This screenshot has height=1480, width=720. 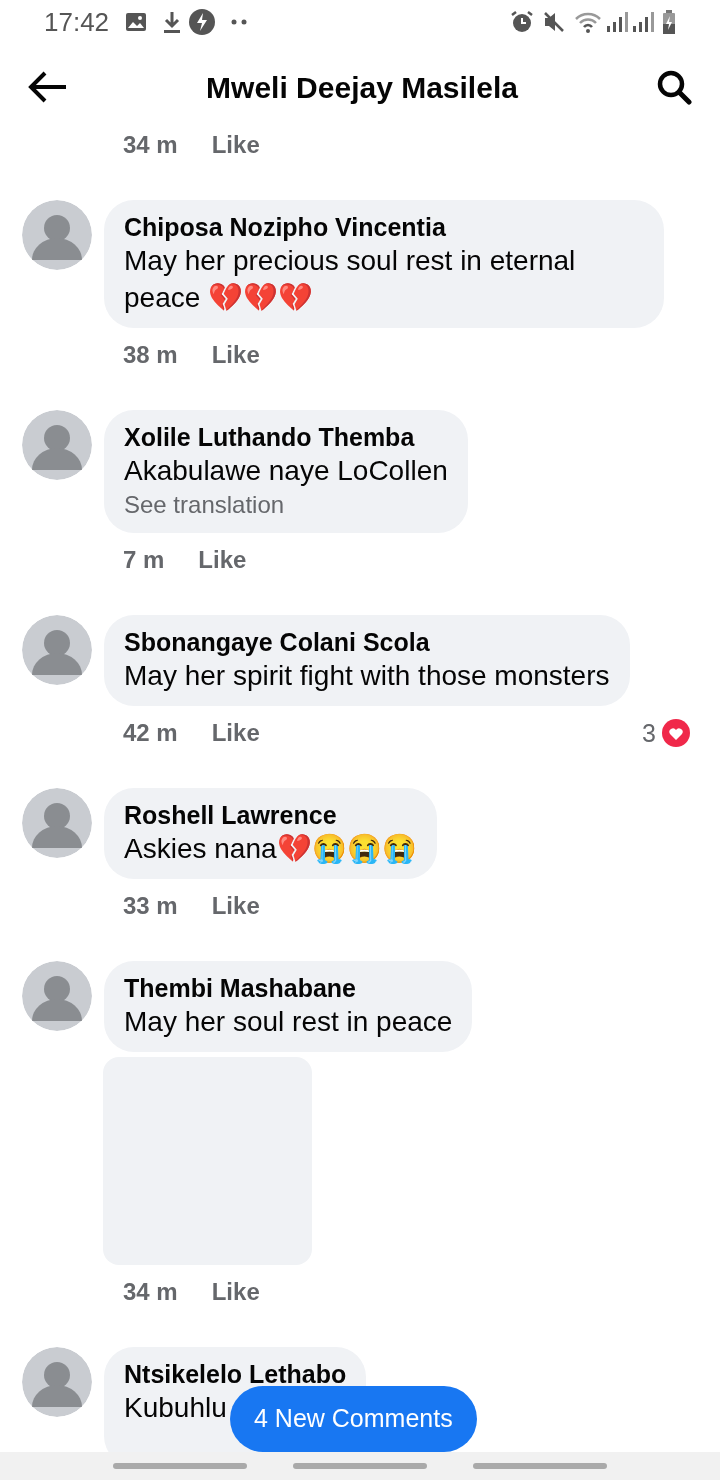 I want to click on download-icon, so click(x=172, y=22).